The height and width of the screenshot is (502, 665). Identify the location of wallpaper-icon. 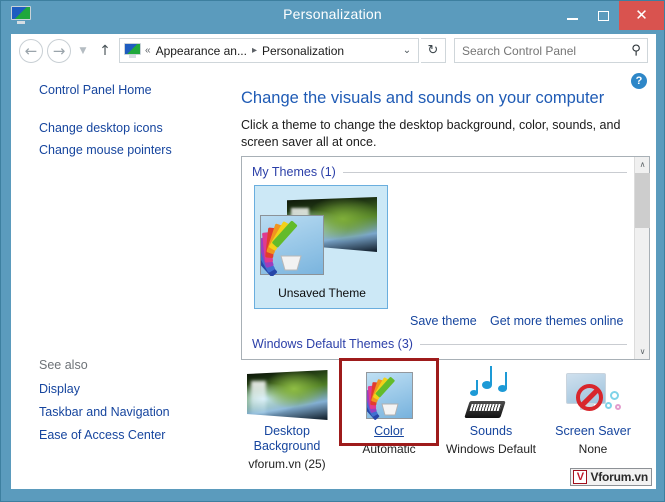
(287, 395).